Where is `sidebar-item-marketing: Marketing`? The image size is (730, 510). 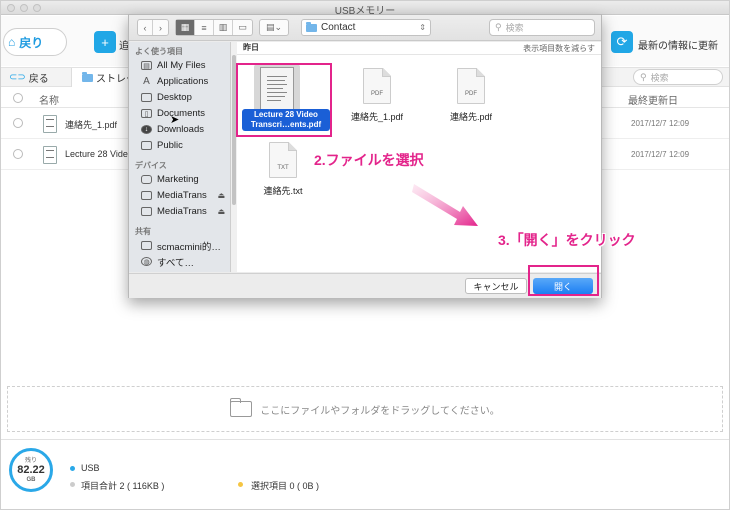 sidebar-item-marketing: Marketing is located at coordinates (170, 179).